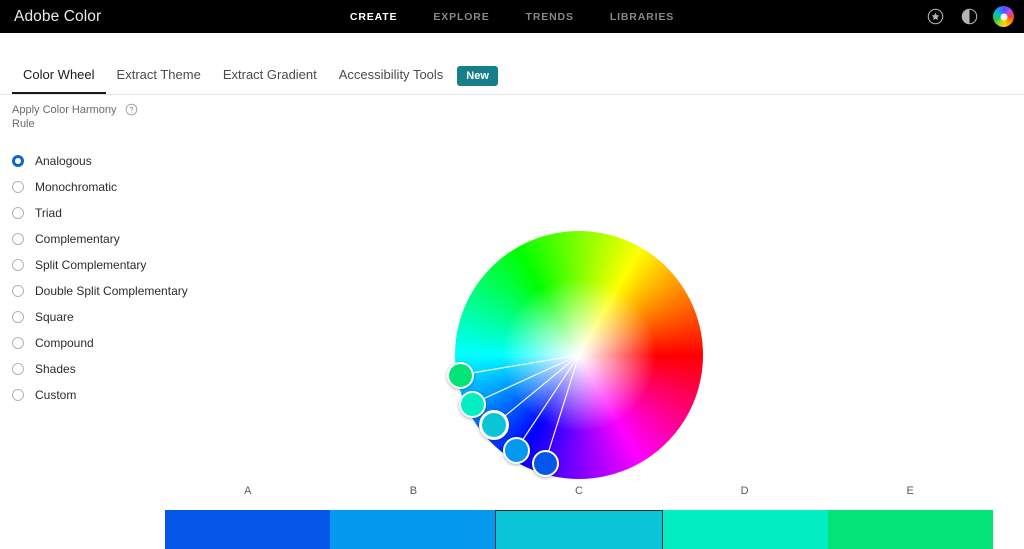  I want to click on radio-label: Square, so click(54, 317).